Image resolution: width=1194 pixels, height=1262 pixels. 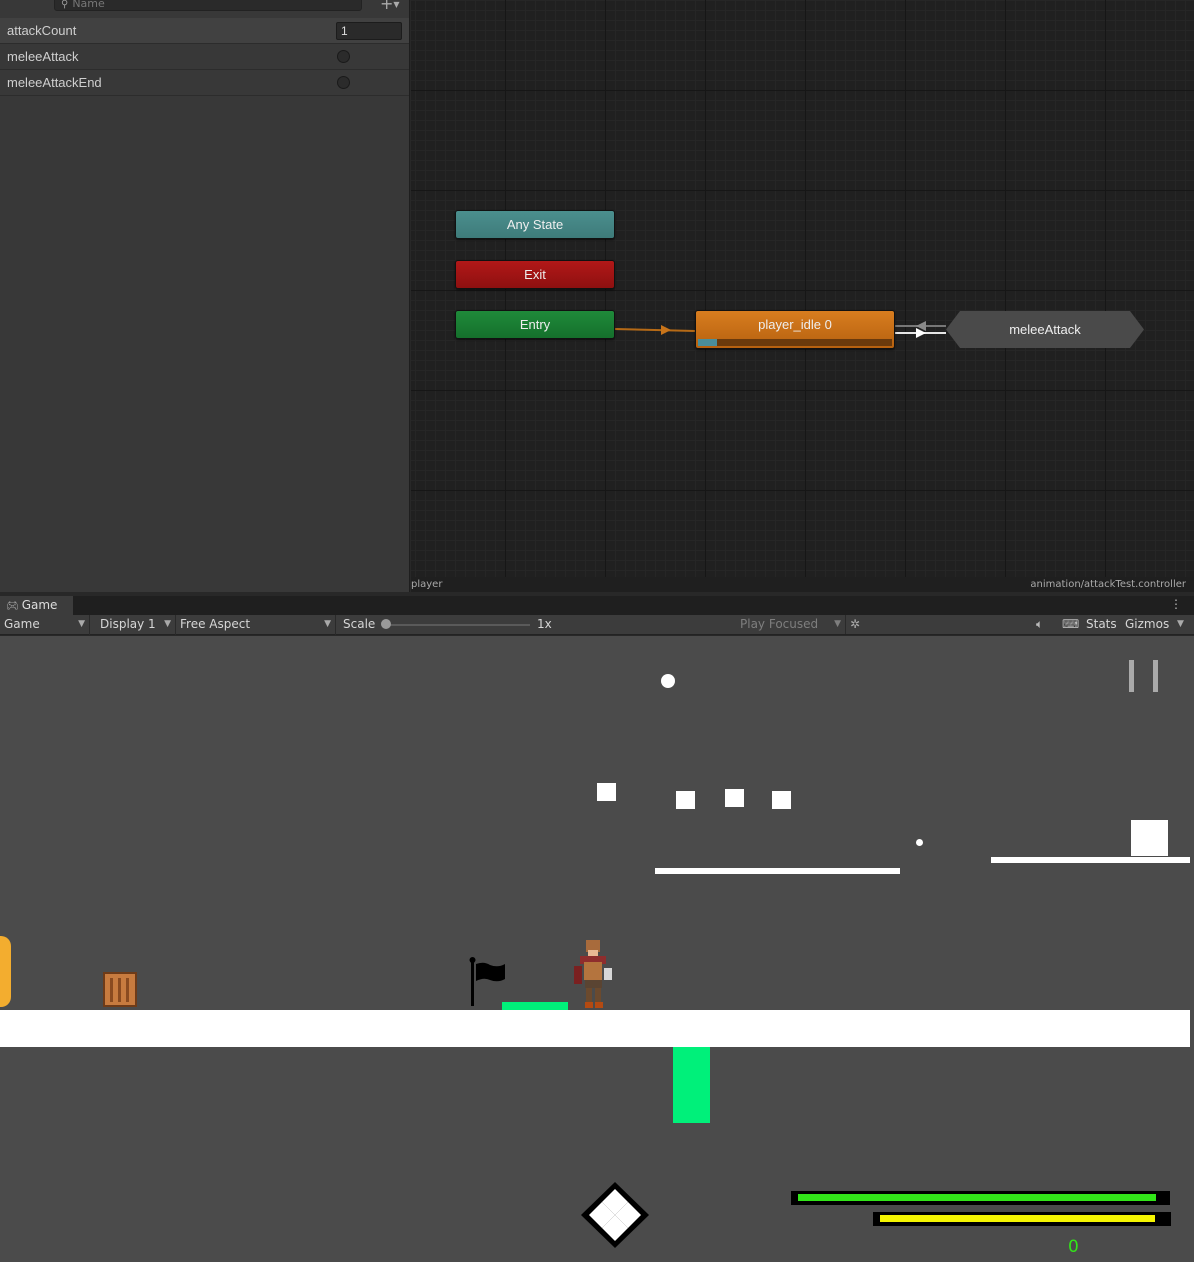 I want to click on parameter-name: meleeAttackEnd, so click(x=54, y=82).